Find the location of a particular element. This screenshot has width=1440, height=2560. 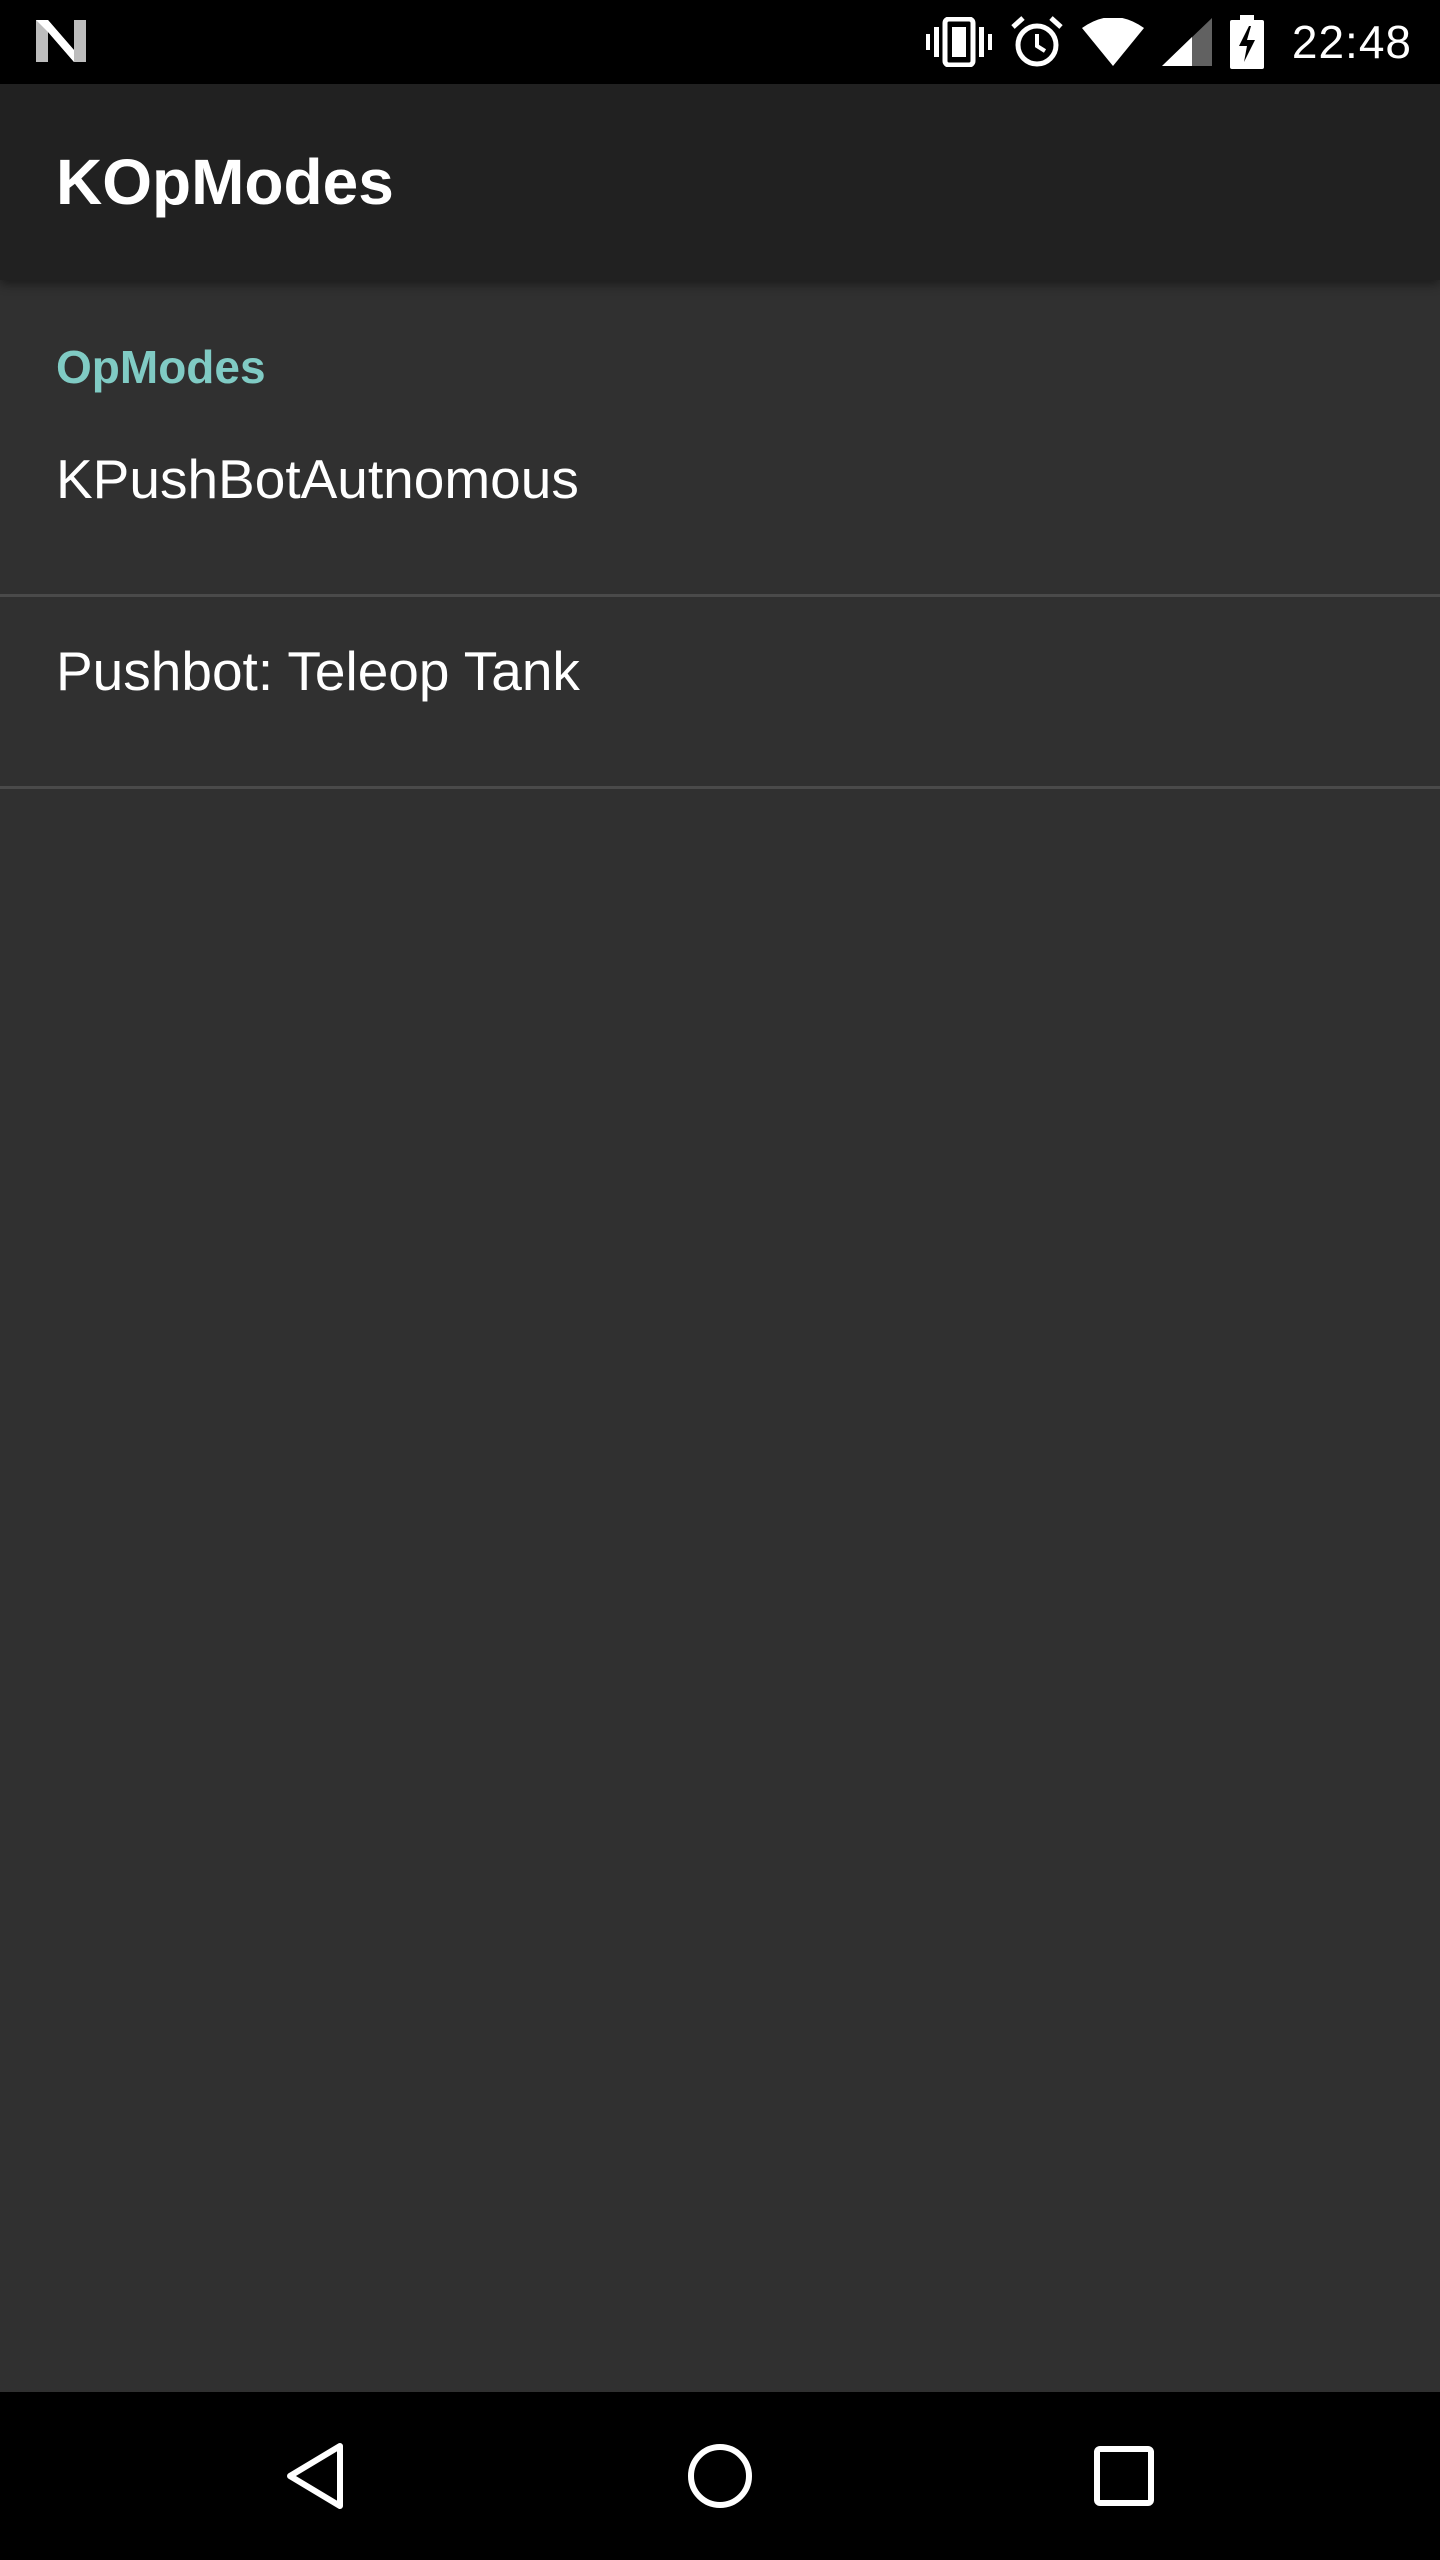

preference-item-label: Pushbot: Teleop Tank is located at coordinates (318, 671).